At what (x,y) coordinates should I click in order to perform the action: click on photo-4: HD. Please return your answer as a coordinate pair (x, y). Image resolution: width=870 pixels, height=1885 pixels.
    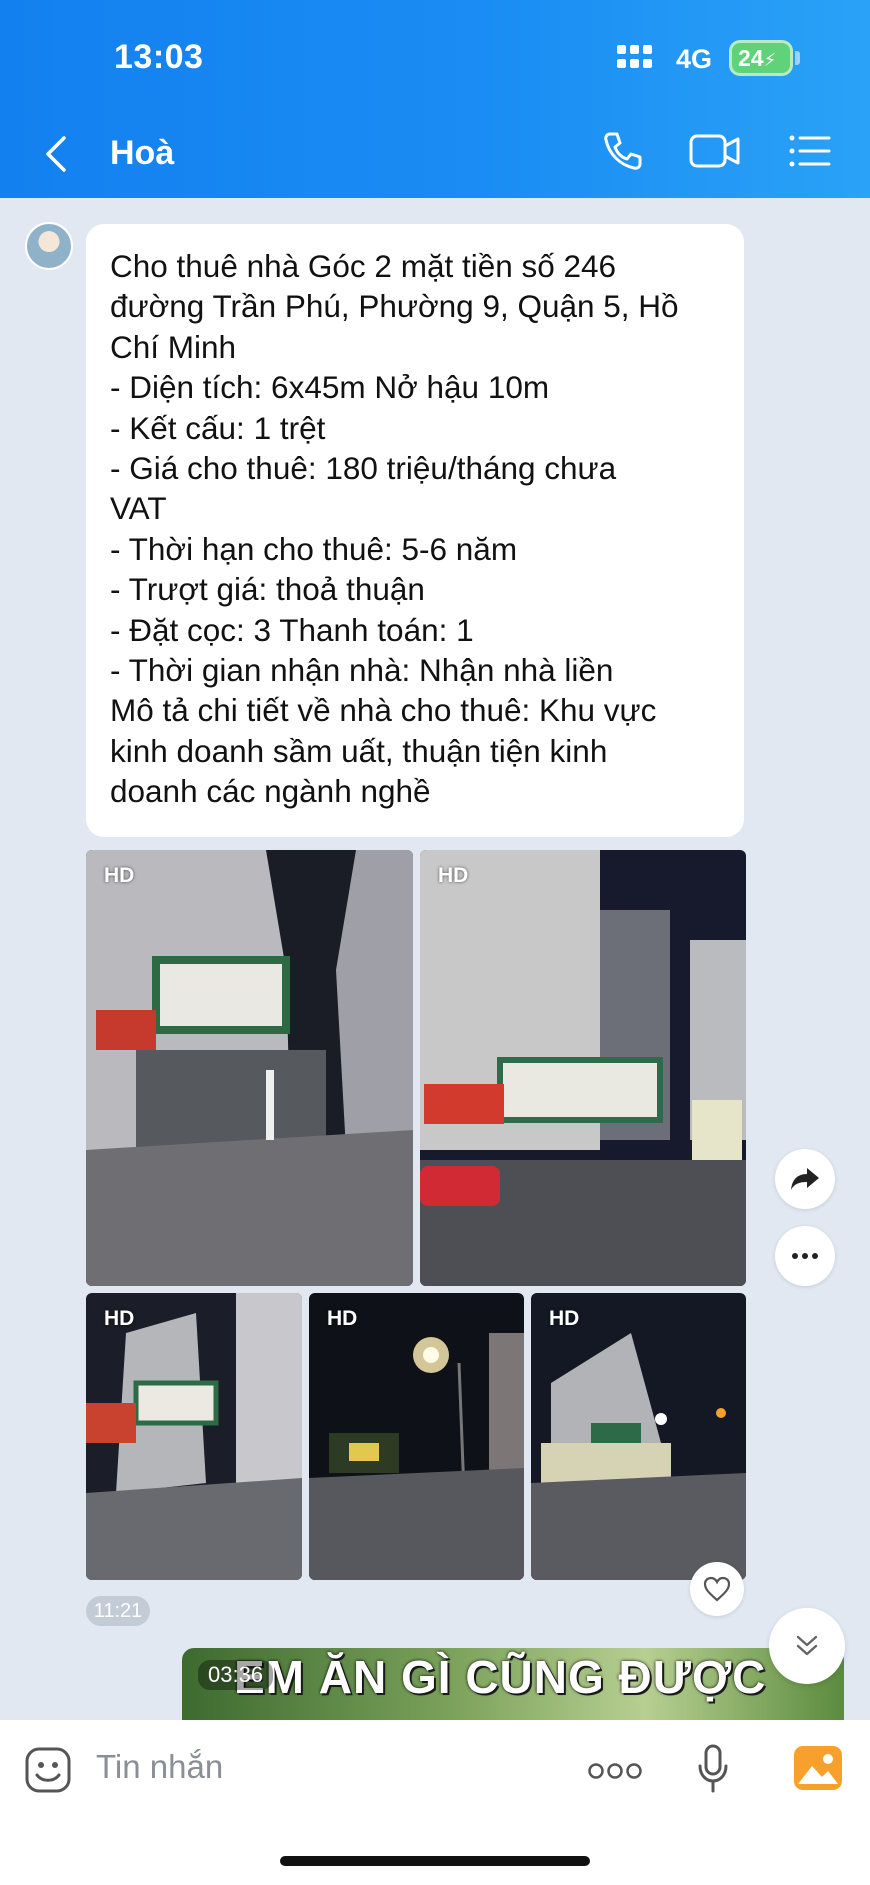
    Looking at the image, I should click on (416, 1436).